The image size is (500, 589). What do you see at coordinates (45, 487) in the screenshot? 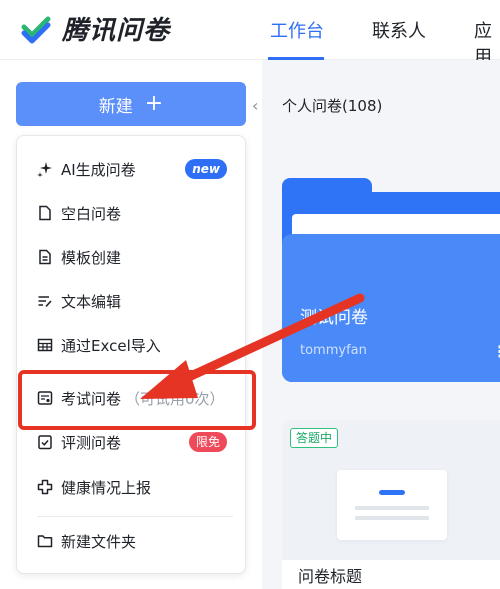
I see `health-cross-icon` at bounding box center [45, 487].